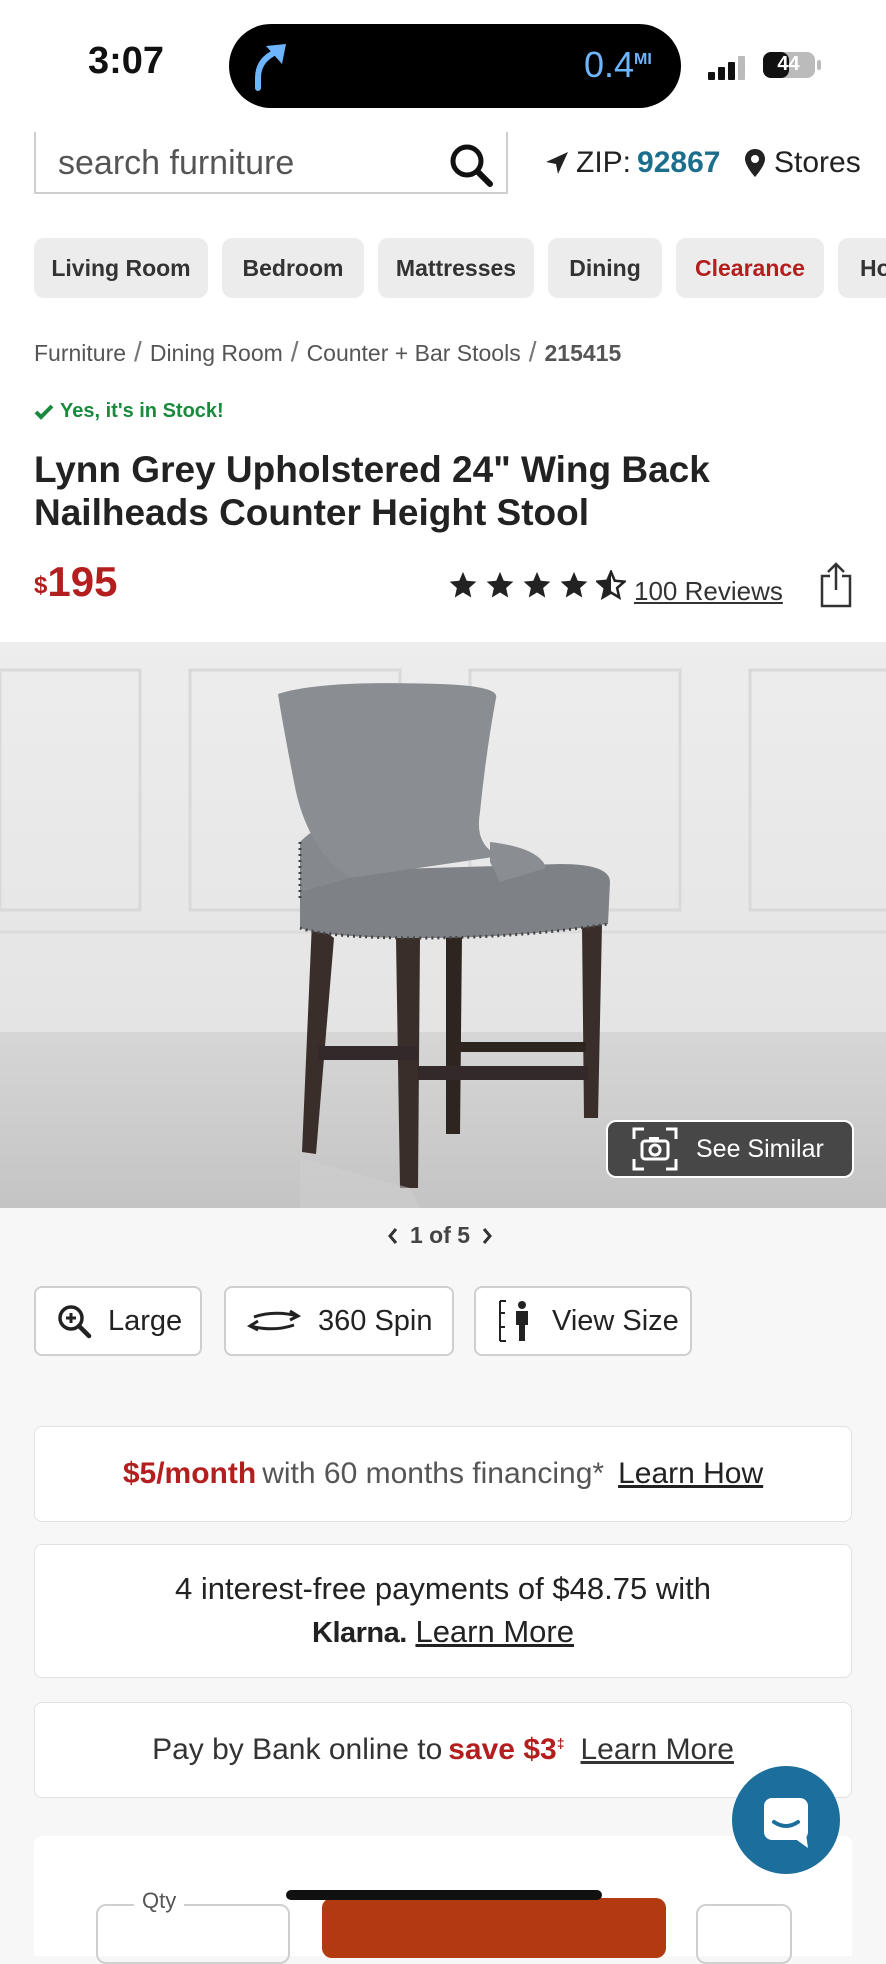 The image size is (886, 1964). What do you see at coordinates (44, 412) in the screenshot?
I see `checkmark-icon` at bounding box center [44, 412].